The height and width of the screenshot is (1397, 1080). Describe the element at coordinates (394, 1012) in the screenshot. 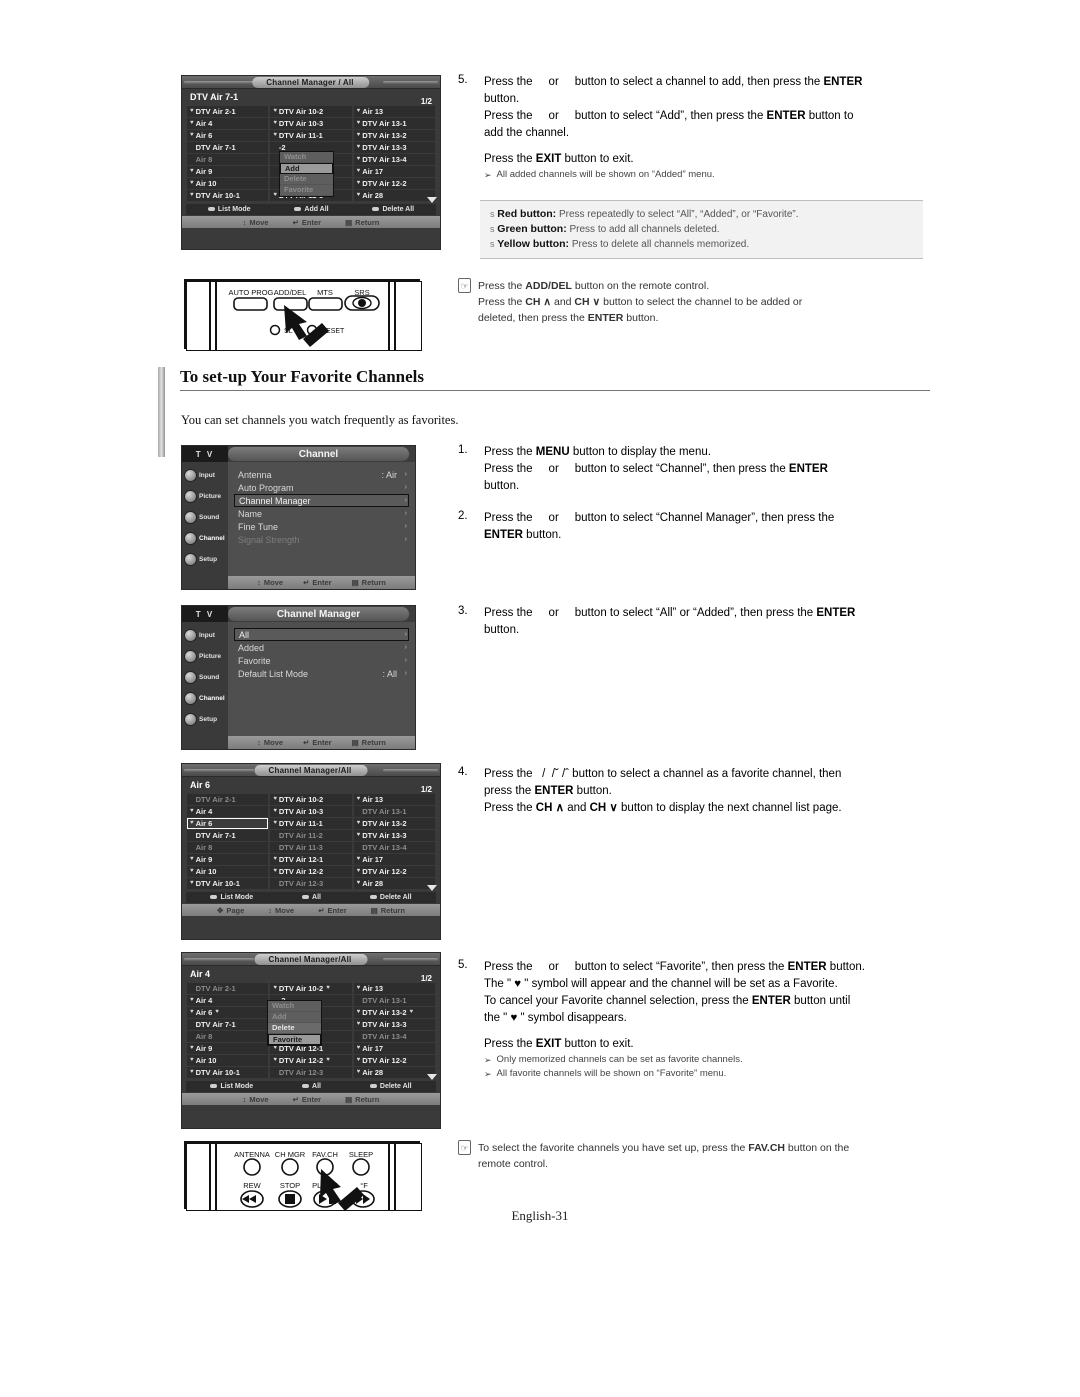

I see `channel-cell: ♥ DTV Air 13-2 ♥` at that location.